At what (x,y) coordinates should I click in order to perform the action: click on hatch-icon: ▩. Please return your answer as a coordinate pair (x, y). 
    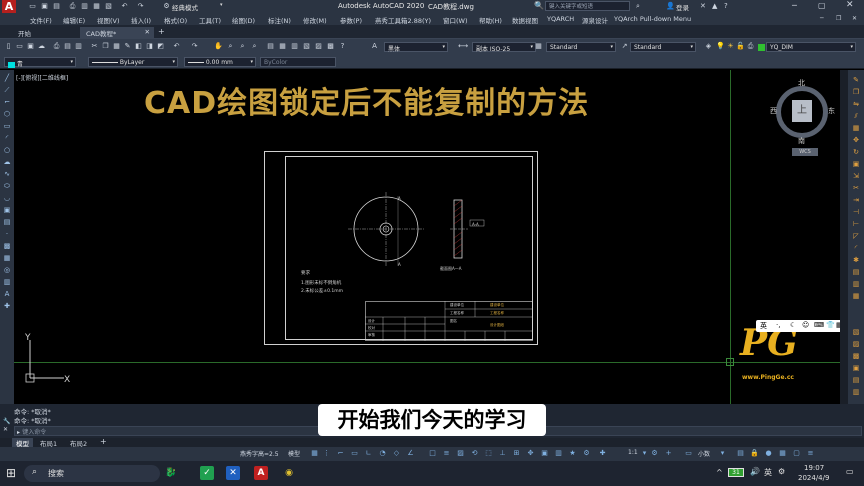
    Looking at the image, I should click on (7, 246).